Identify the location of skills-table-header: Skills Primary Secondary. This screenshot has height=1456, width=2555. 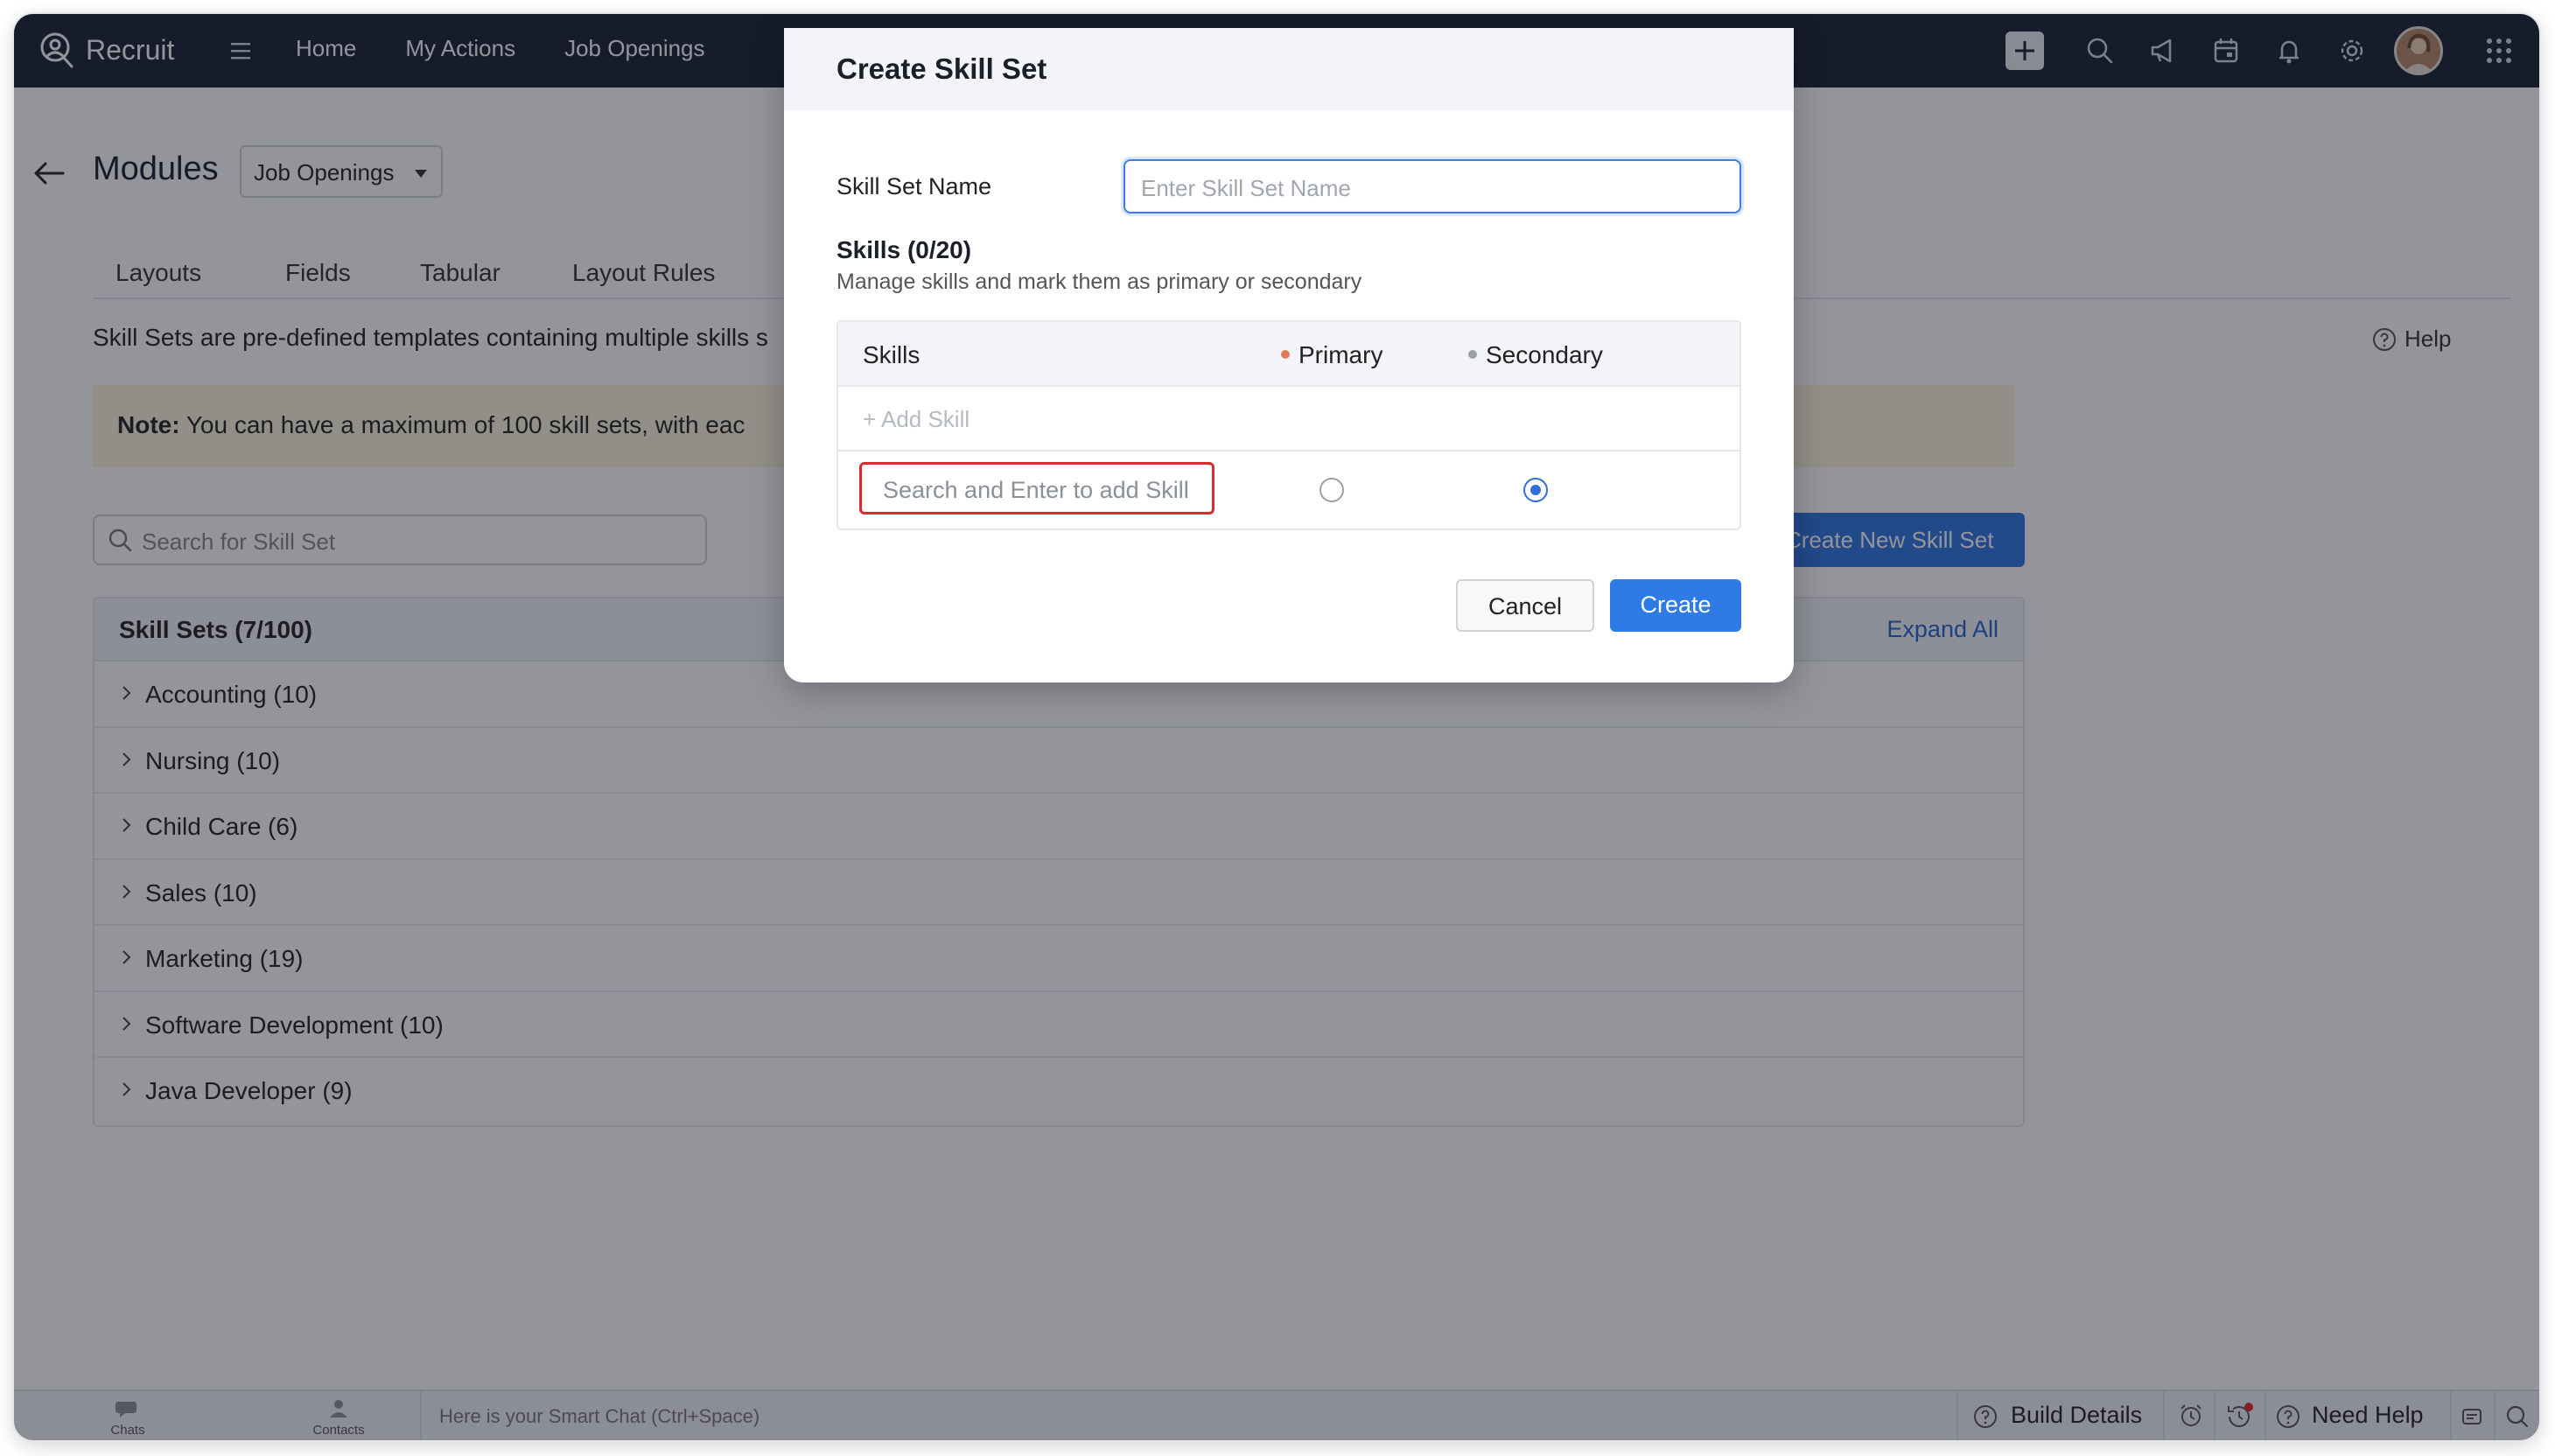
(1289, 354).